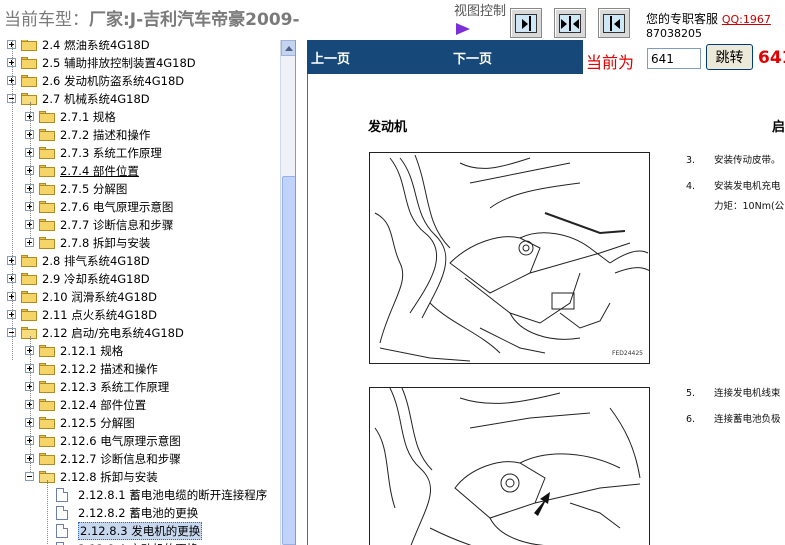 The width and height of the screenshot is (785, 545). I want to click on collapse-right-pane-button, so click(614, 23).